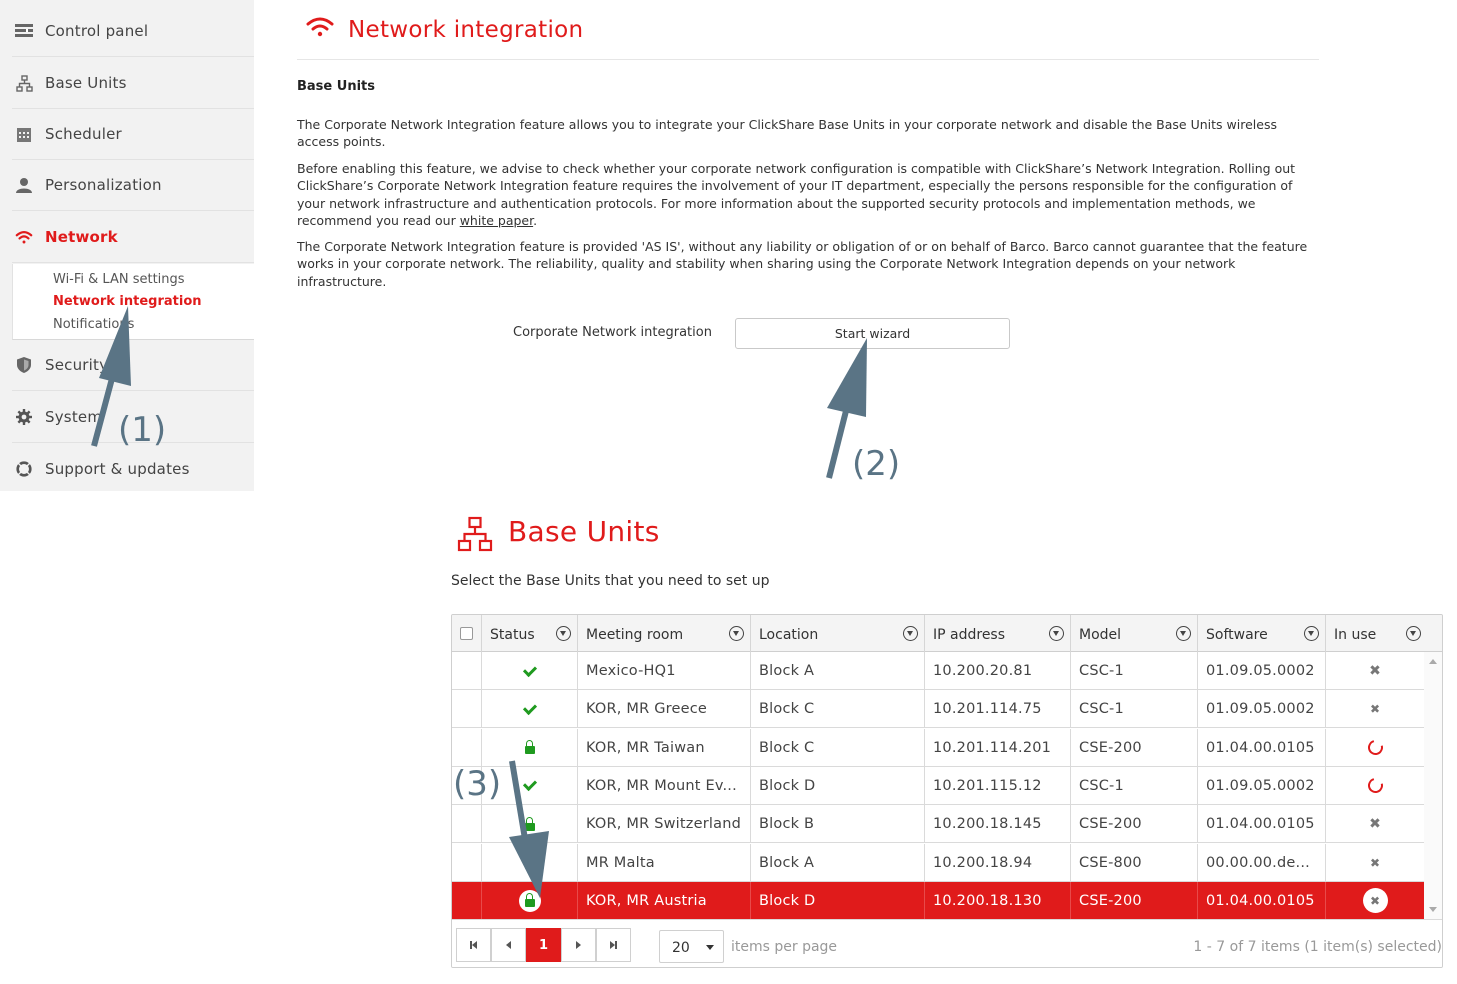  I want to click on scroll-up-arrow-icon, so click(1433, 661).